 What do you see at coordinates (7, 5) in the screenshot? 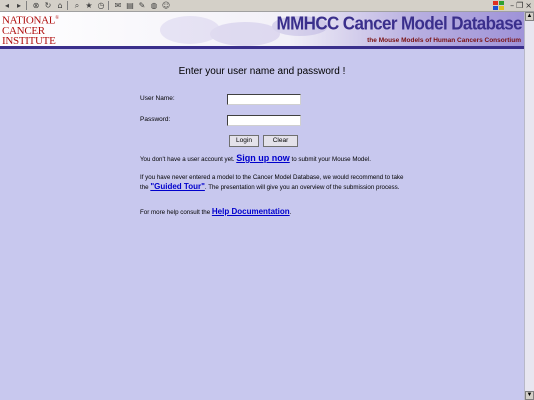
I see `back-icon: ◂` at bounding box center [7, 5].